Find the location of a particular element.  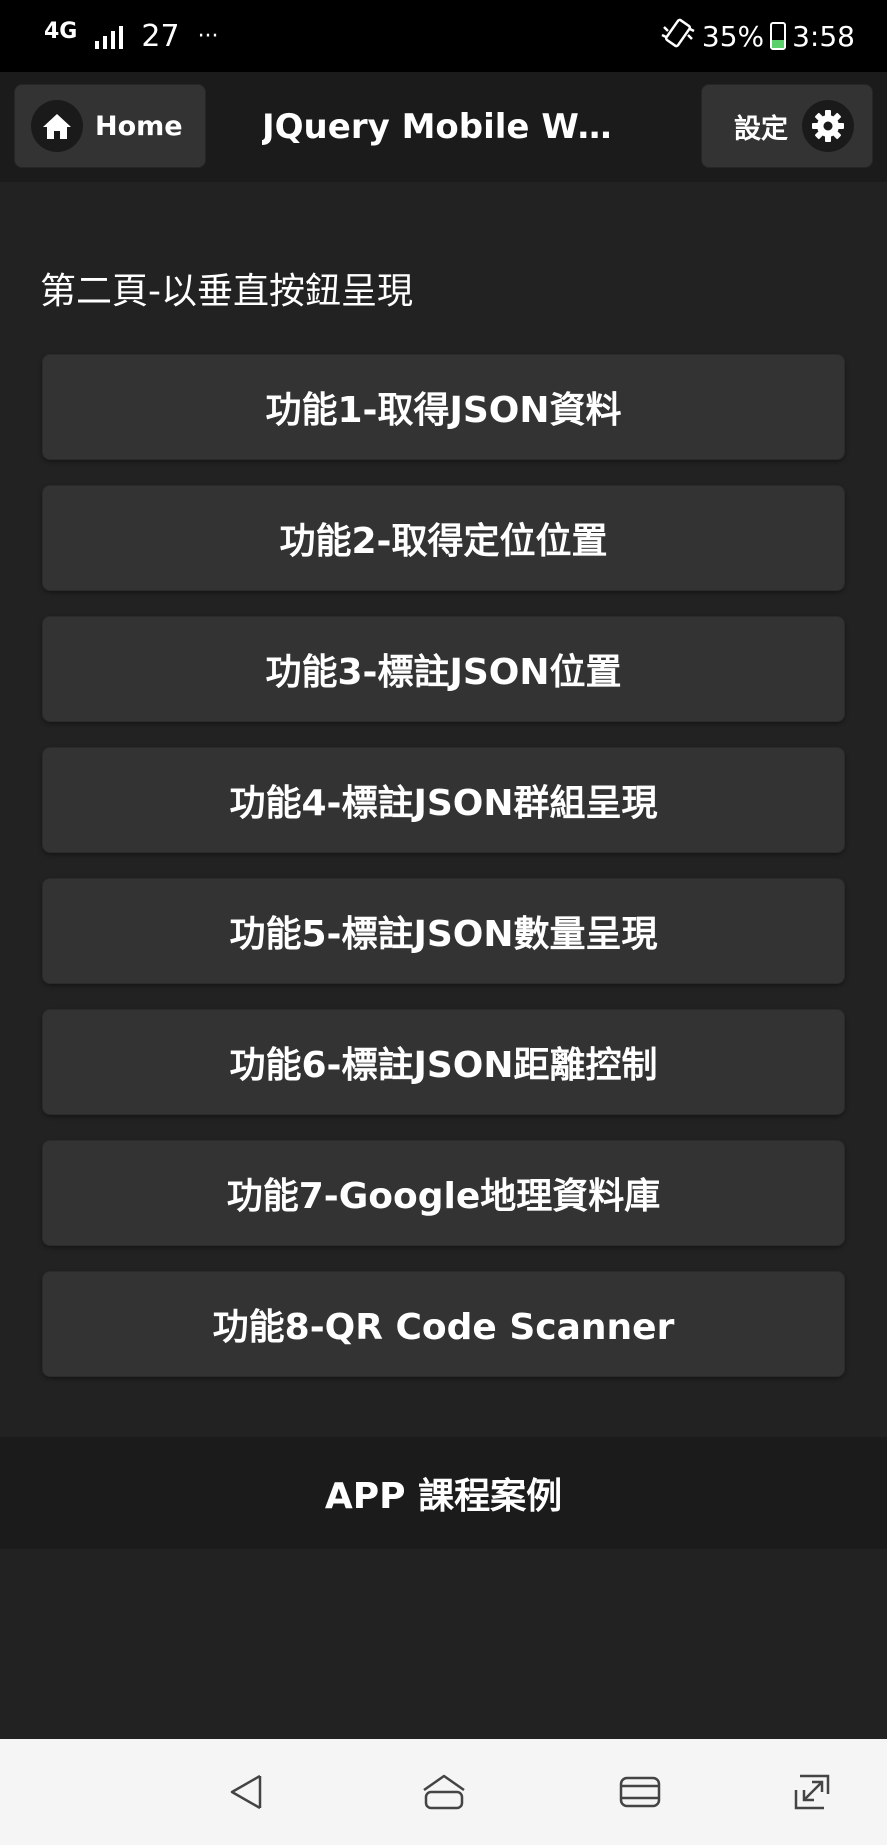

home-nav-icon is located at coordinates (444, 1792).